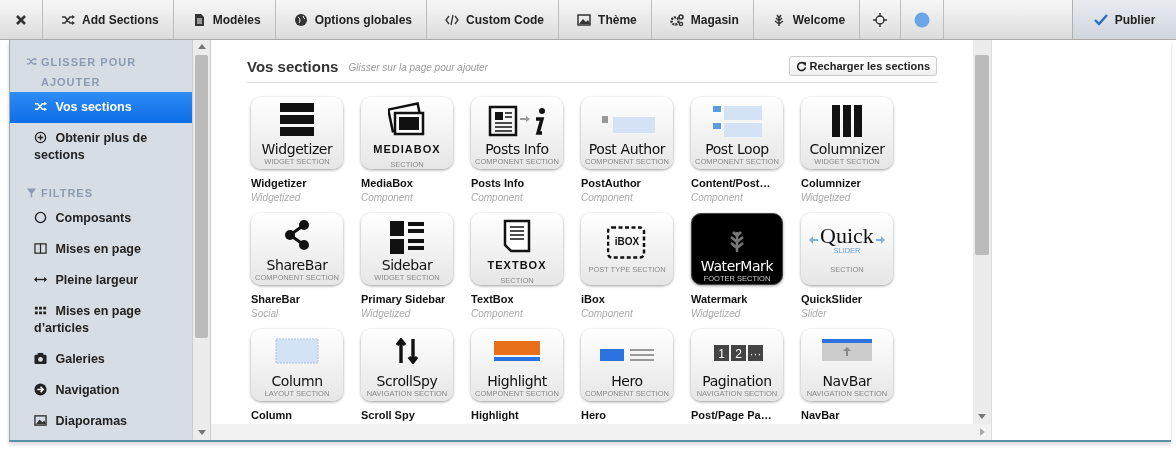 The height and width of the screenshot is (451, 1176). What do you see at coordinates (101, 390) in the screenshot?
I see `sidebar-item: Navigation` at bounding box center [101, 390].